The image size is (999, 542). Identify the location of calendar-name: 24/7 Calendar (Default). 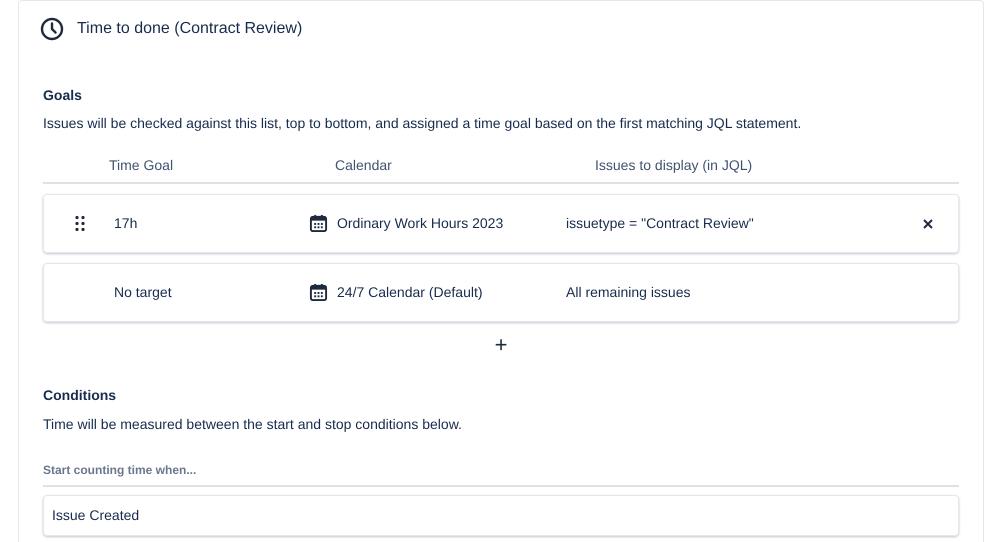
(410, 292).